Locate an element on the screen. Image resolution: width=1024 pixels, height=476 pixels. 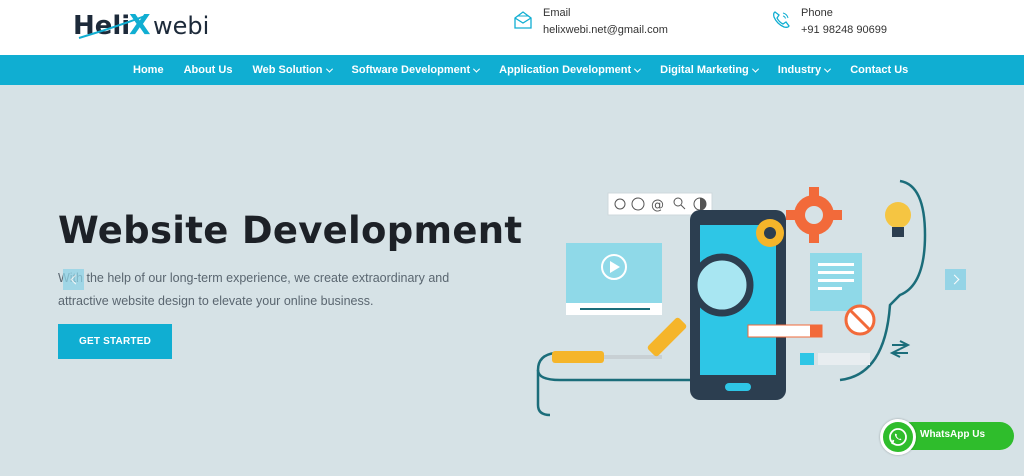
email-contact: Email helixwebi.net@gmail.com is located at coordinates (590, 22).